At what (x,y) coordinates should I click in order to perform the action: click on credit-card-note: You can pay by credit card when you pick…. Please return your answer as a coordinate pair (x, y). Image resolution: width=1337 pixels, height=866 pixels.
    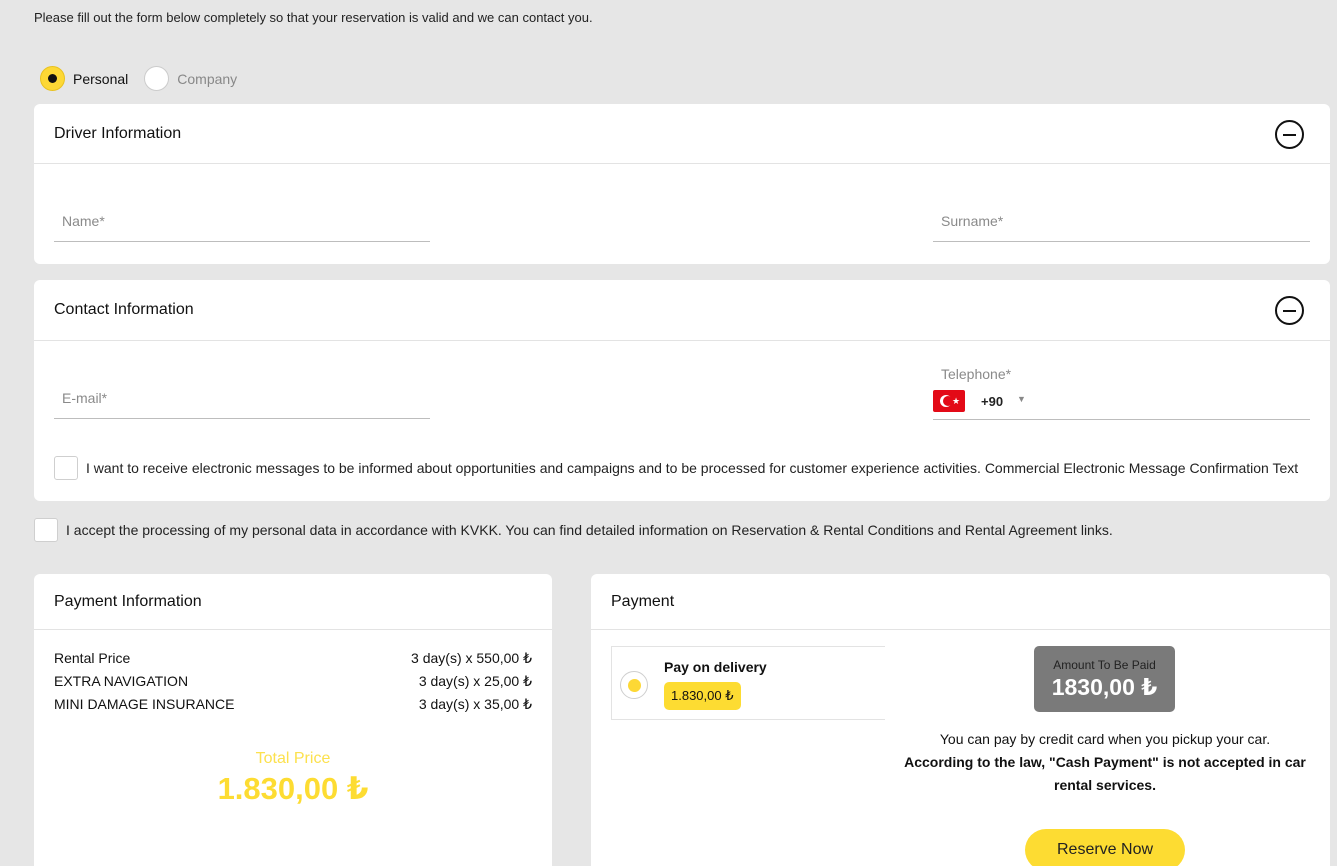
    Looking at the image, I should click on (1105, 739).